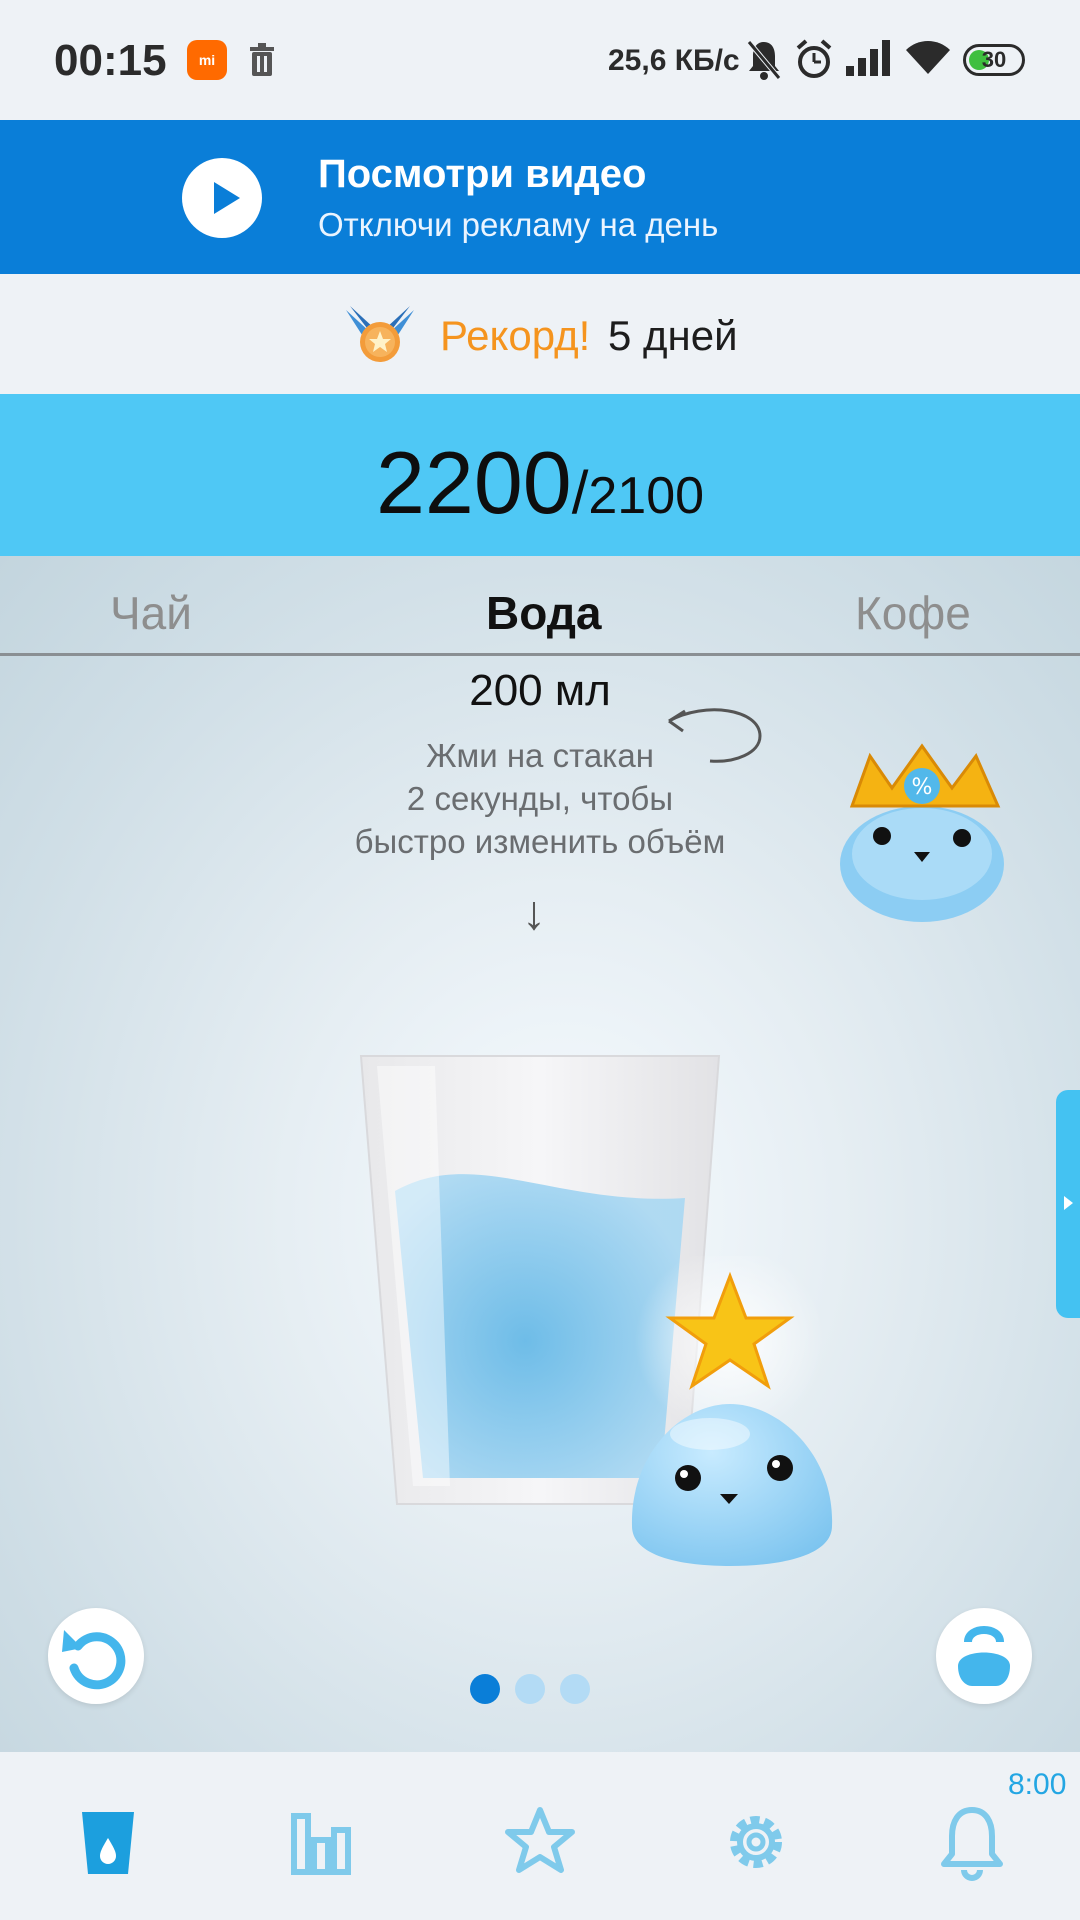 This screenshot has height=1920, width=1080. What do you see at coordinates (482, 174) in the screenshot?
I see `ad-title: Посмотри видео` at bounding box center [482, 174].